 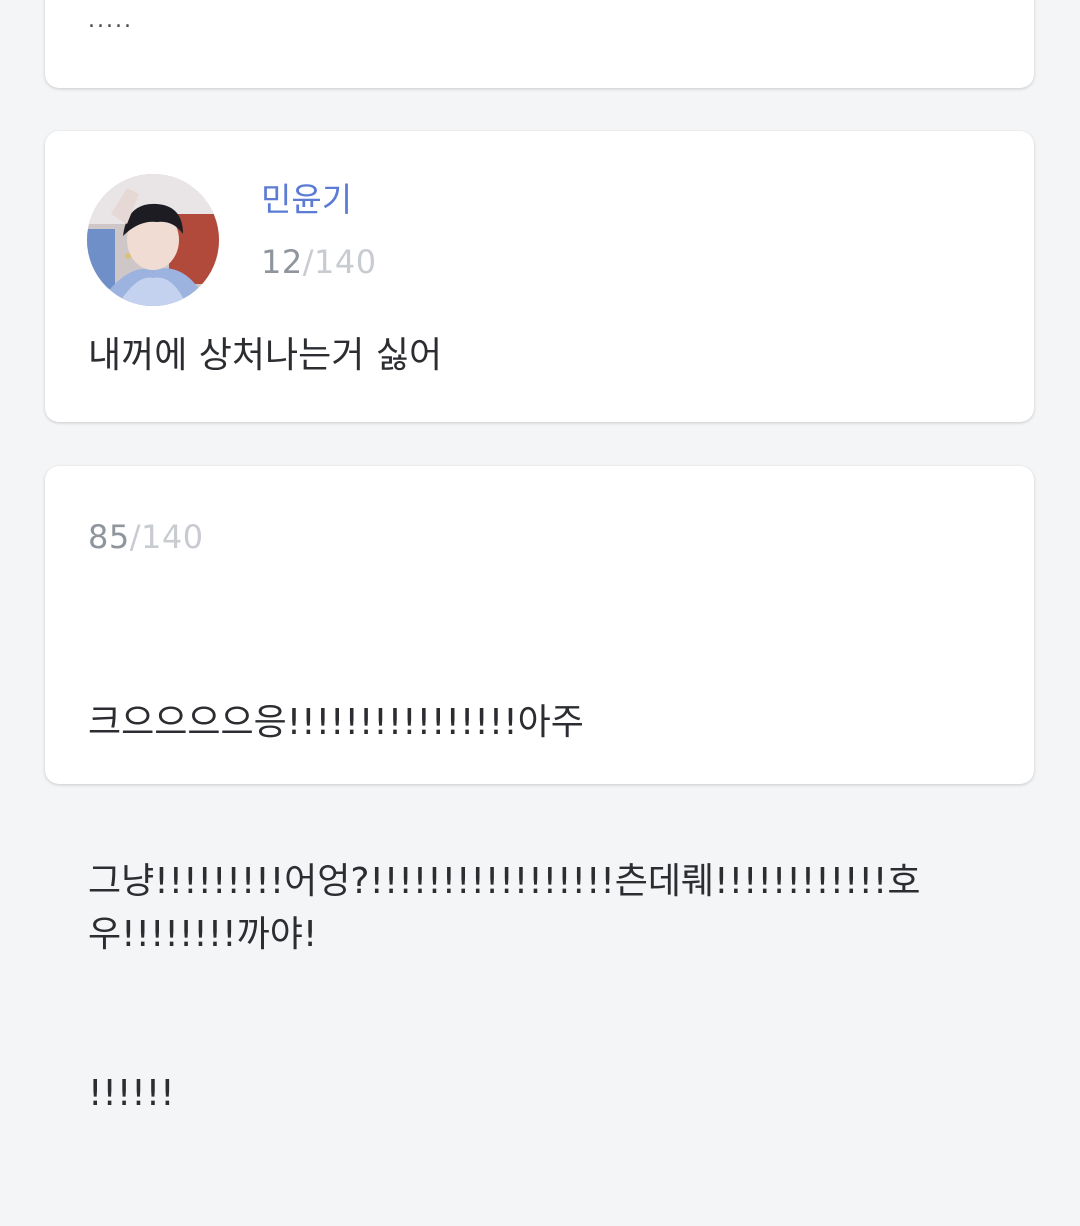 I want to click on avatar, so click(x=153, y=240).